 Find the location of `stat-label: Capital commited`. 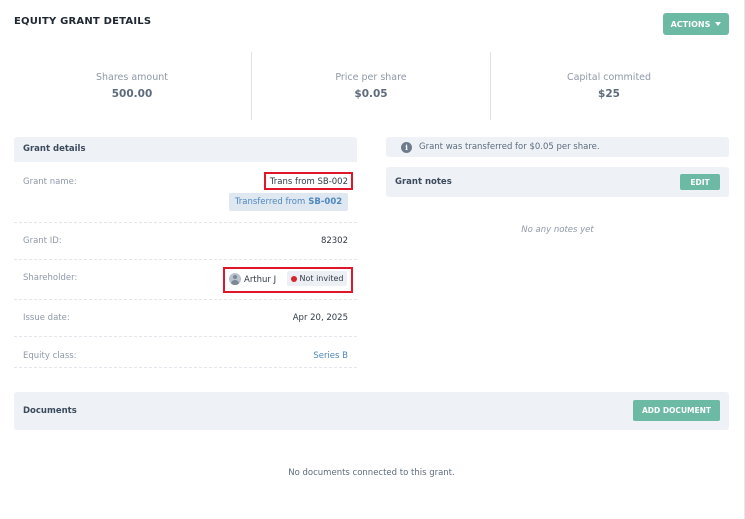

stat-label: Capital commited is located at coordinates (609, 77).